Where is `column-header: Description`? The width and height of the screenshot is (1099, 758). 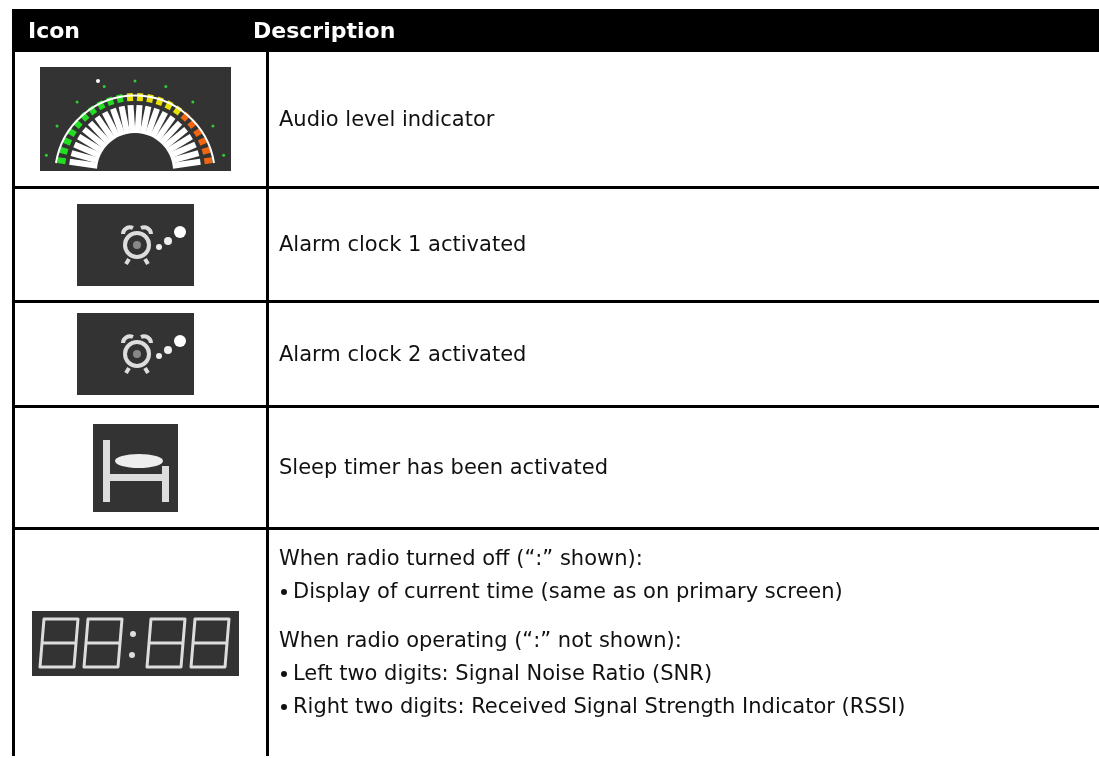 column-header: Description is located at coordinates (324, 30).